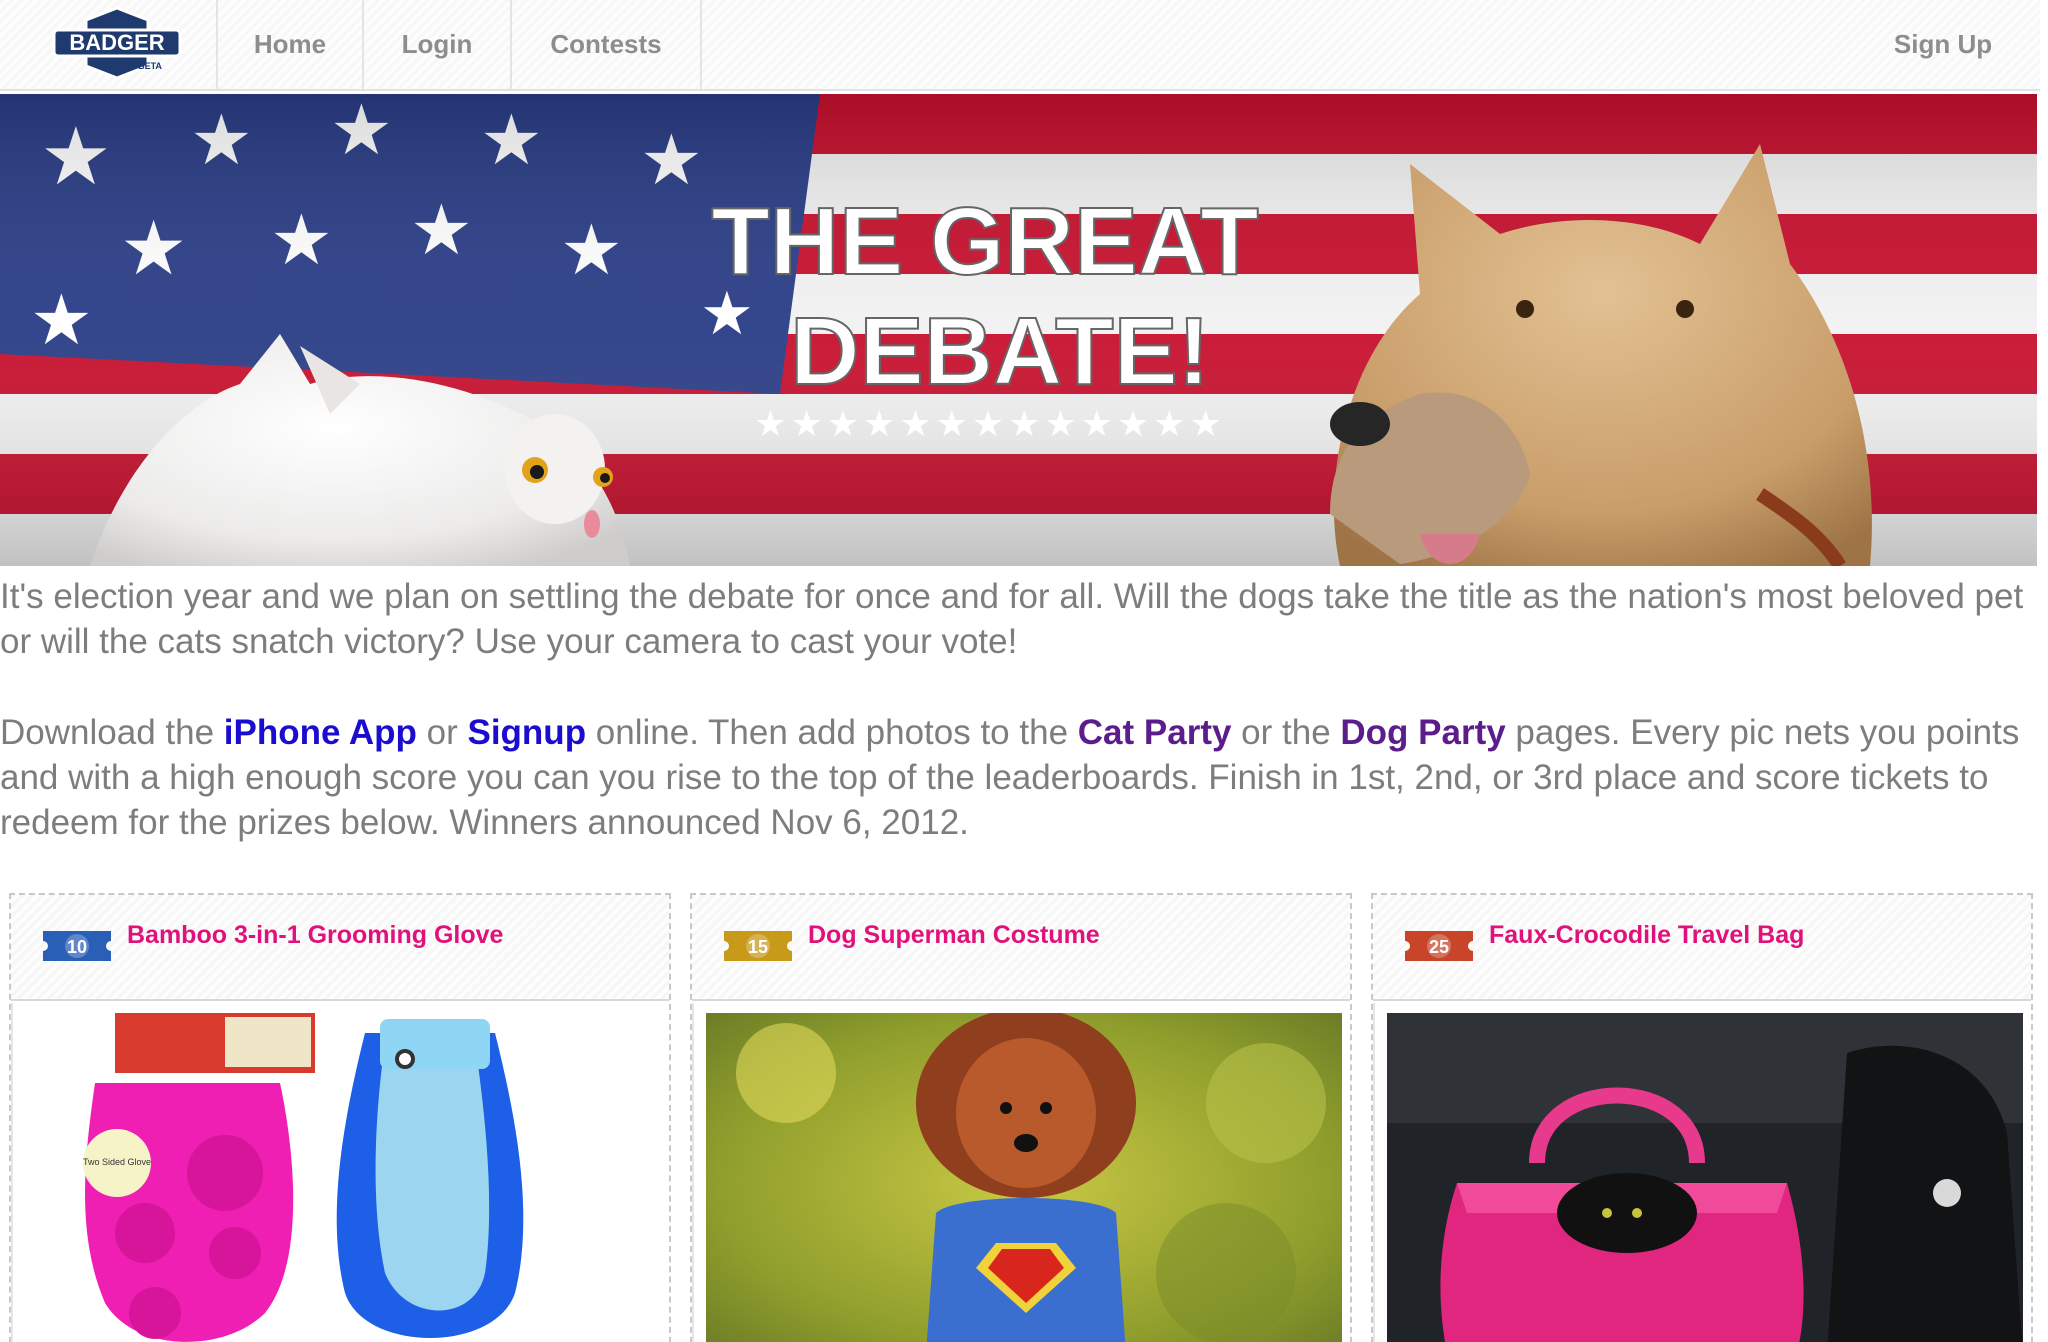  Describe the element at coordinates (112, 732) in the screenshot. I see `intro-text: Download the` at that location.